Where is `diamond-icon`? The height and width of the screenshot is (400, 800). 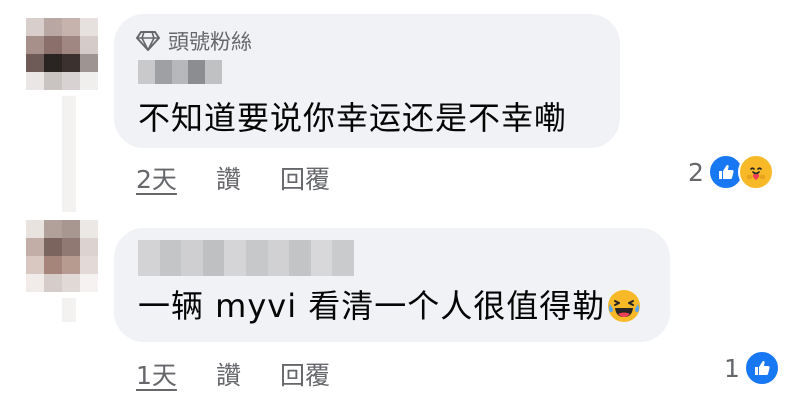
diamond-icon is located at coordinates (148, 41).